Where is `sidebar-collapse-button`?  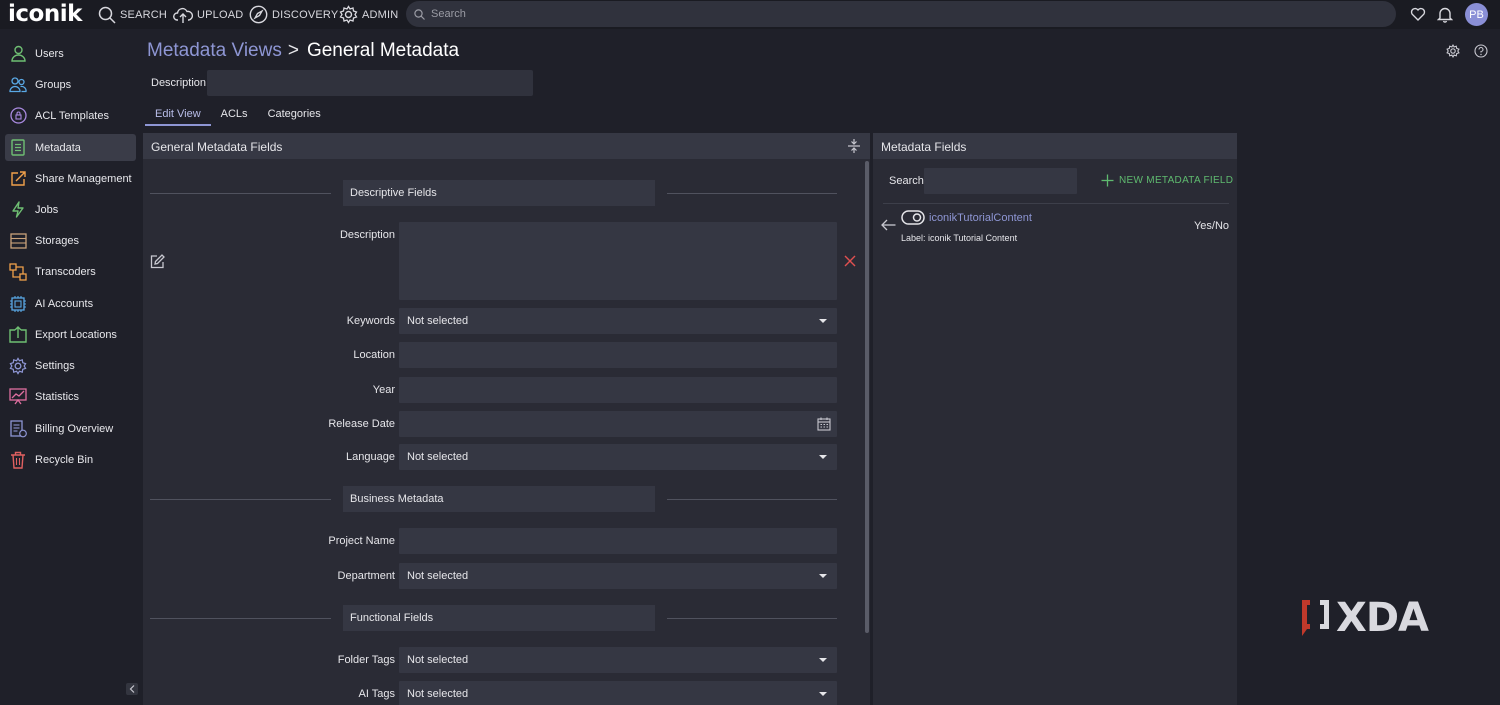
sidebar-collapse-button is located at coordinates (132, 689).